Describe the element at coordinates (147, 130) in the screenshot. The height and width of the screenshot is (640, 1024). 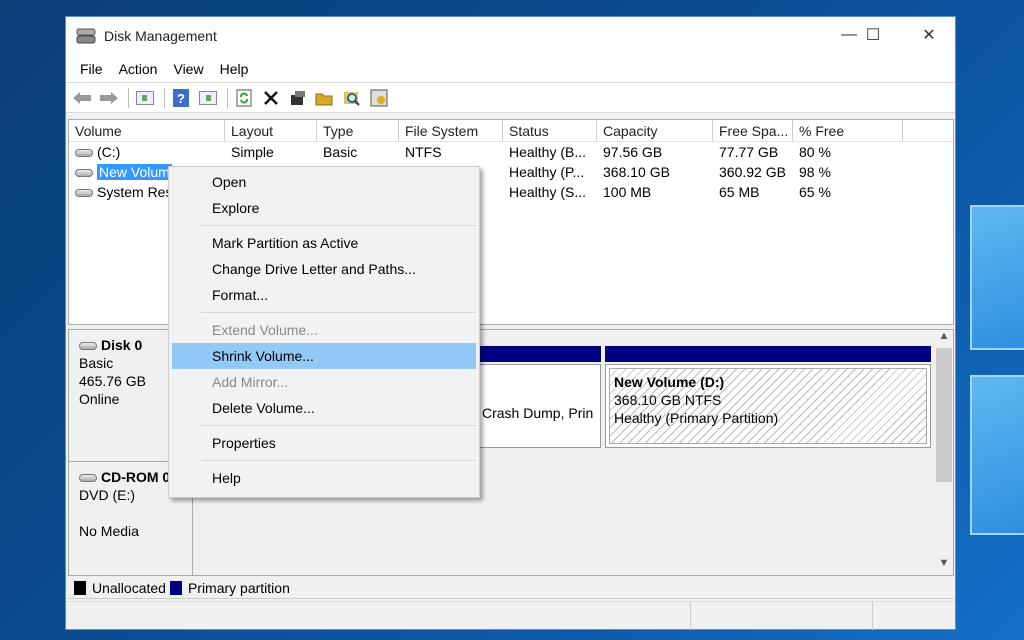
I see `column-header-volume: Volume` at that location.